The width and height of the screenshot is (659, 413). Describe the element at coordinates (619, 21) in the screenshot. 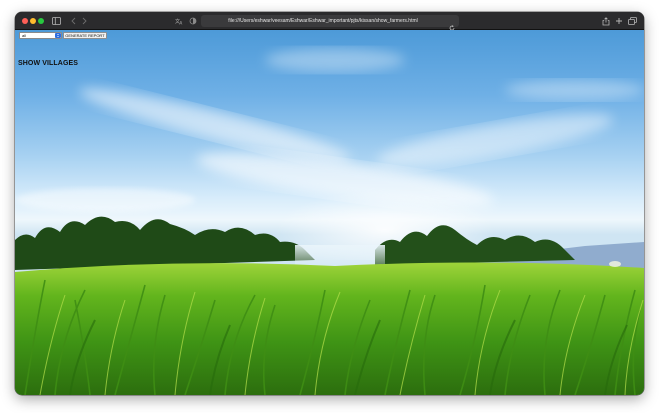

I see `new-tab-icon` at that location.